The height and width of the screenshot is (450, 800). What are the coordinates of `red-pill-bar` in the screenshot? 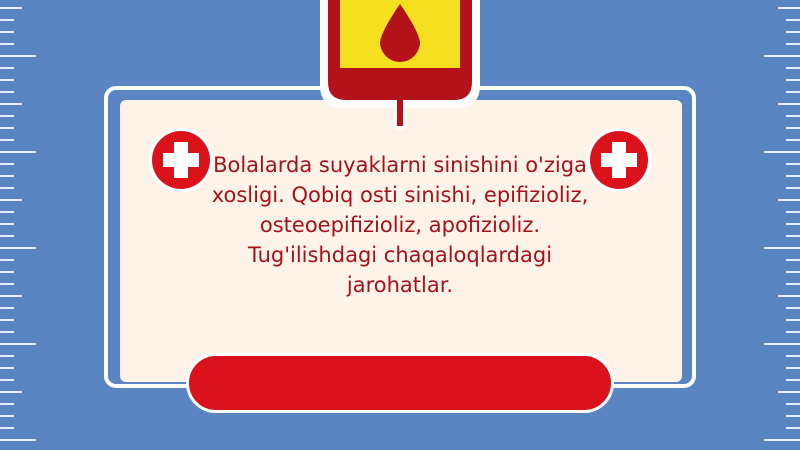 It's located at (400, 383).